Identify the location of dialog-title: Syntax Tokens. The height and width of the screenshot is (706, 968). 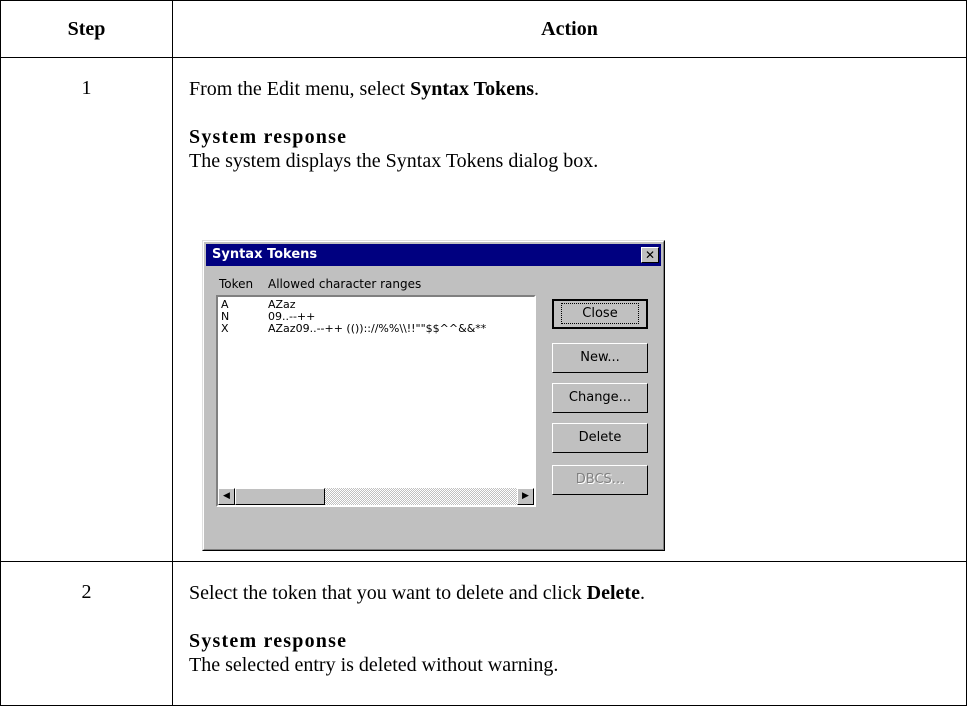
(265, 254).